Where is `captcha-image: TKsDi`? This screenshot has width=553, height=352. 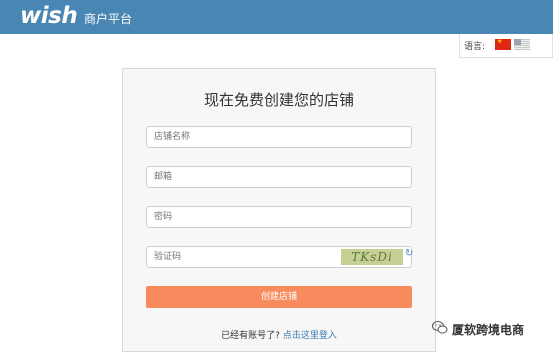 captcha-image: TKsDi is located at coordinates (372, 257).